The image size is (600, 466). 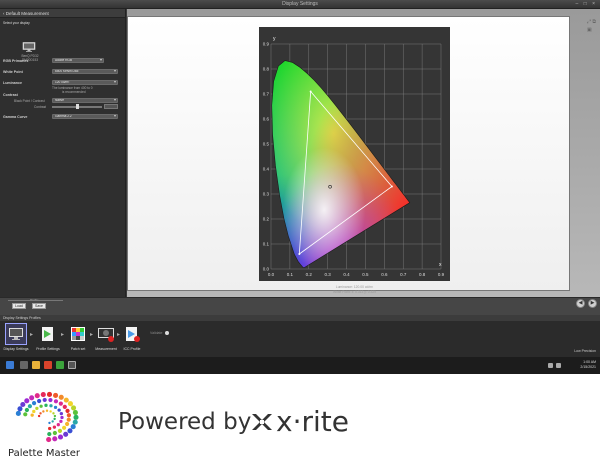 I want to click on back-arrow-button: ◀, so click(x=580, y=303).